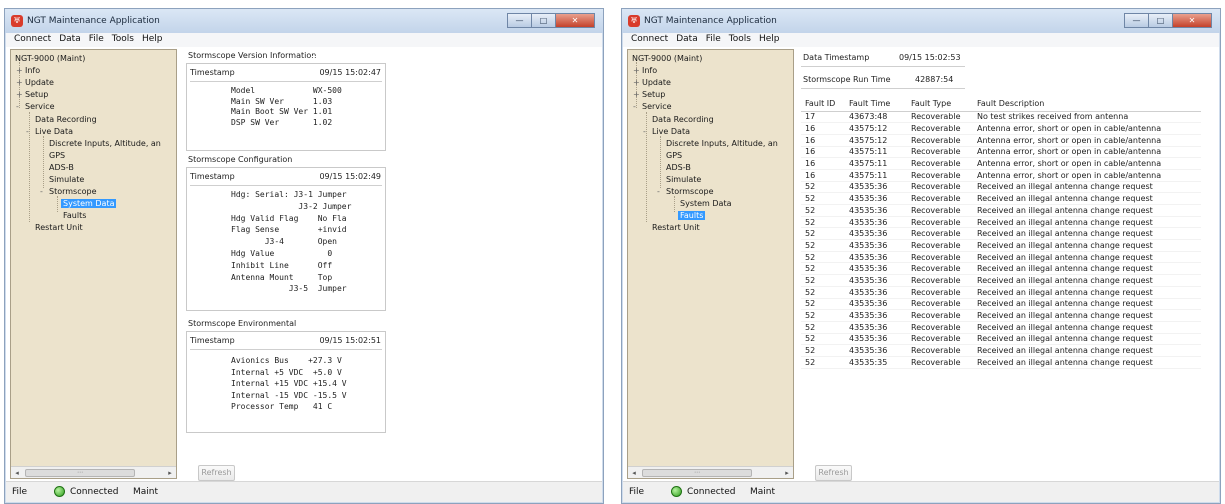 The height and width of the screenshot is (504, 1225). What do you see at coordinates (940, 104) in the screenshot?
I see `column-header-fault-type: Fault Type` at bounding box center [940, 104].